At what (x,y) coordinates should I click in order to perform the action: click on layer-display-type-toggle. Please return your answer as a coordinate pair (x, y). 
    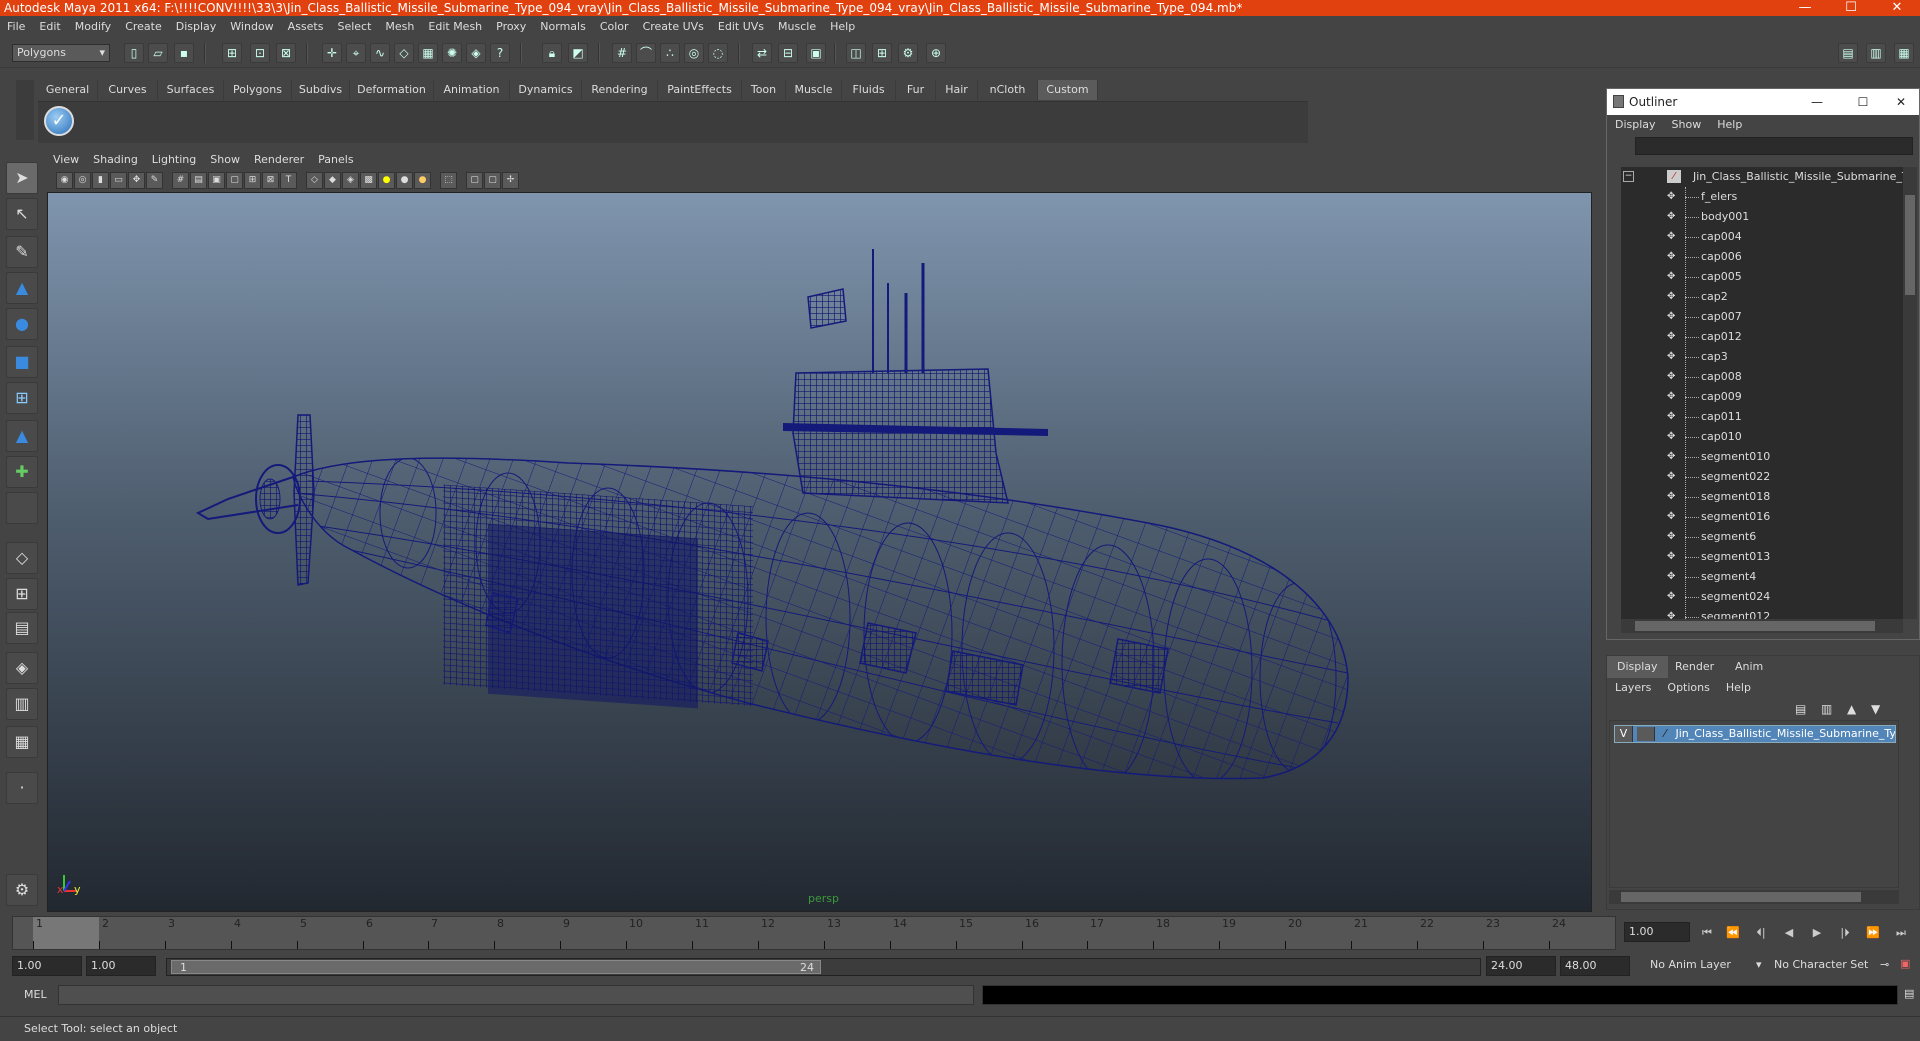
    Looking at the image, I should click on (1645, 734).